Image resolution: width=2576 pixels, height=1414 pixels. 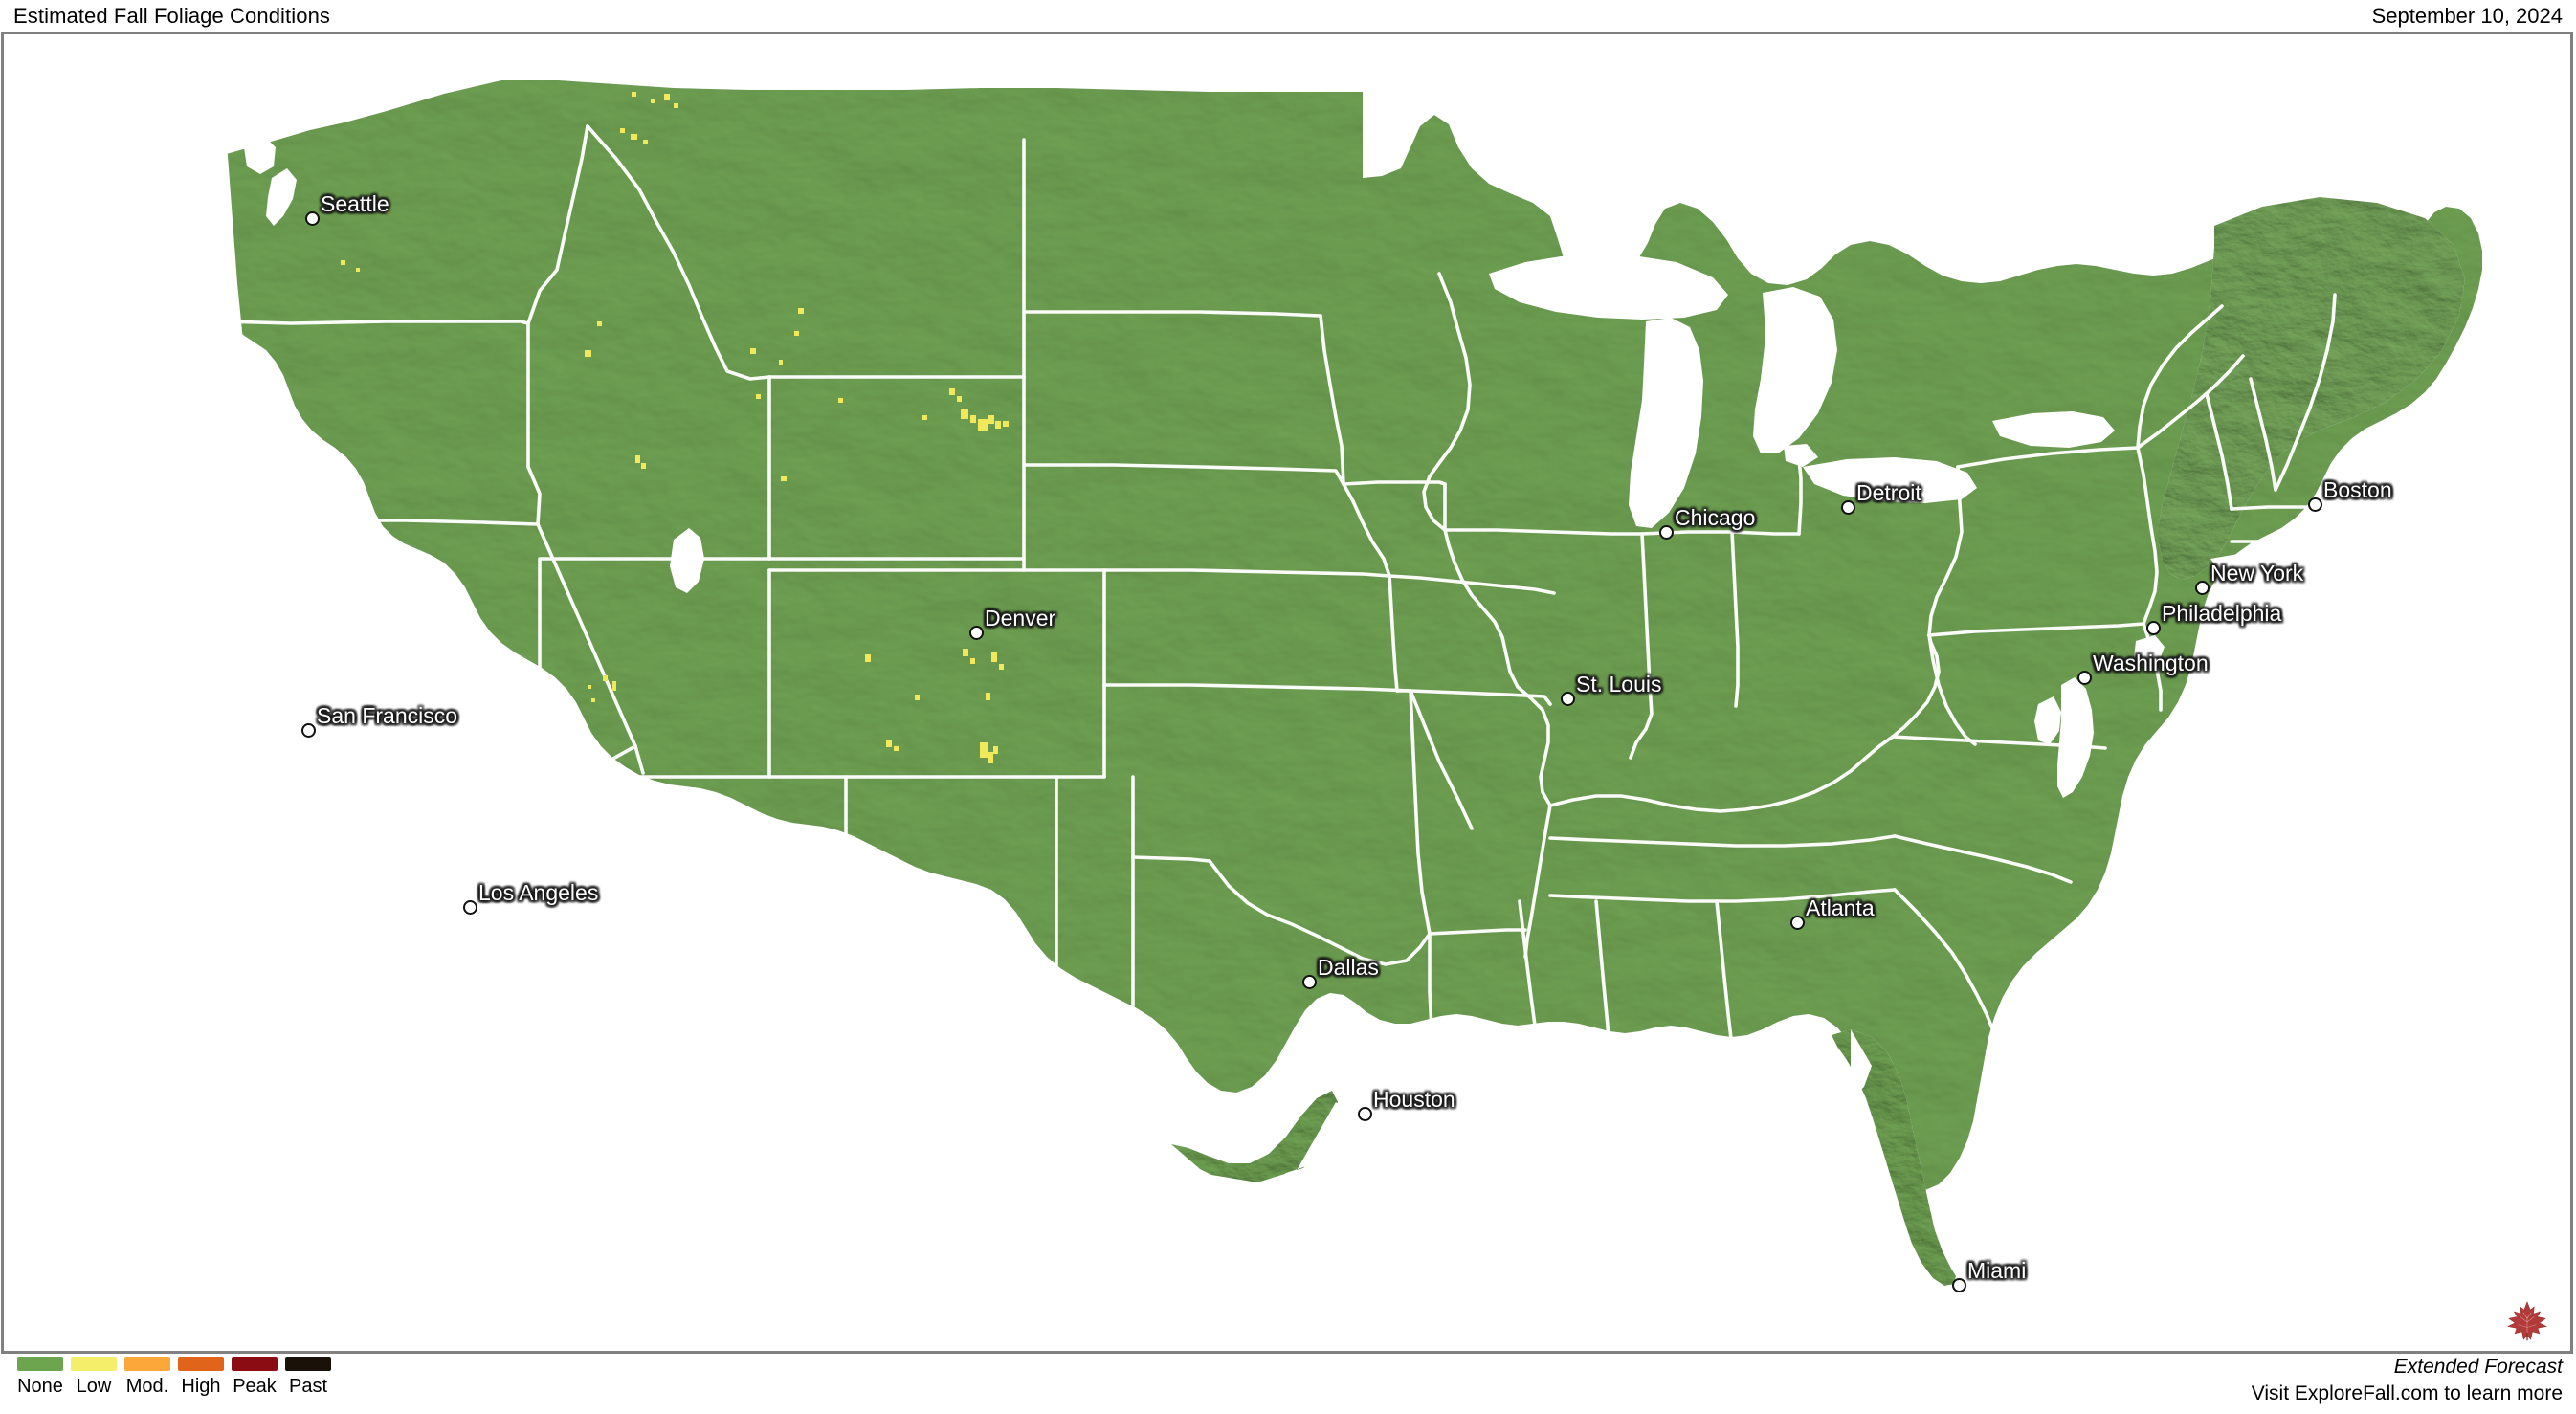 I want to click on legend-label: Past, so click(x=308, y=1386).